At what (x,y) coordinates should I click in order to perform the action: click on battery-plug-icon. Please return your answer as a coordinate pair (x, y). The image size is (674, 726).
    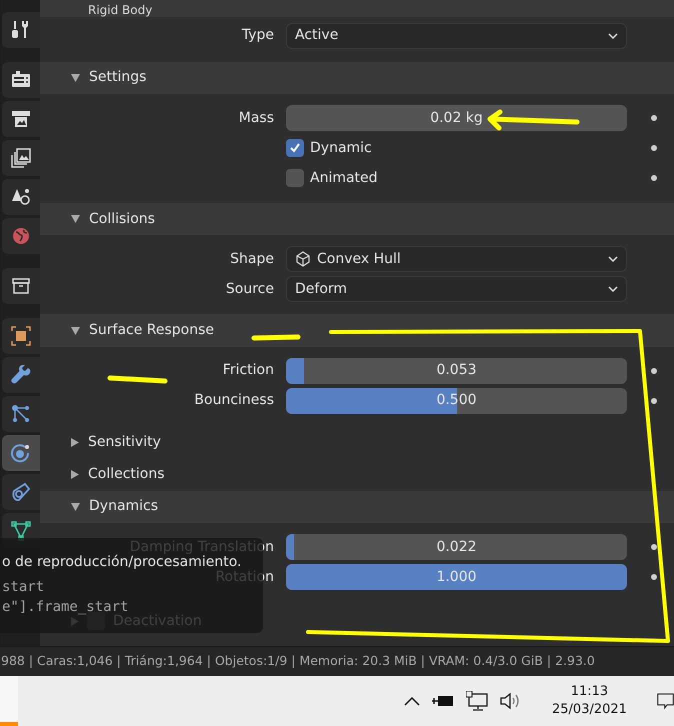
    Looking at the image, I should click on (443, 701).